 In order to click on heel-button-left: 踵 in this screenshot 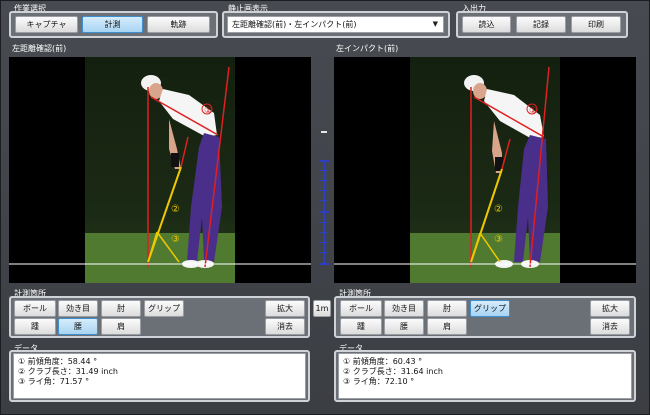, I will do `click(35, 326)`.